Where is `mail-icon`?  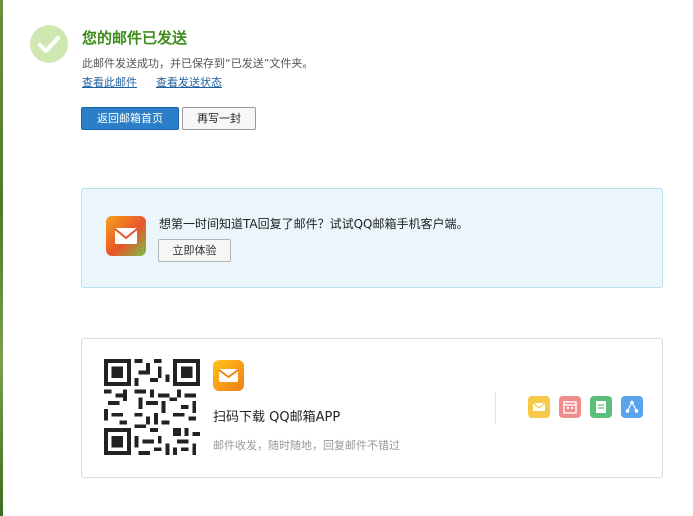 mail-icon is located at coordinates (539, 407).